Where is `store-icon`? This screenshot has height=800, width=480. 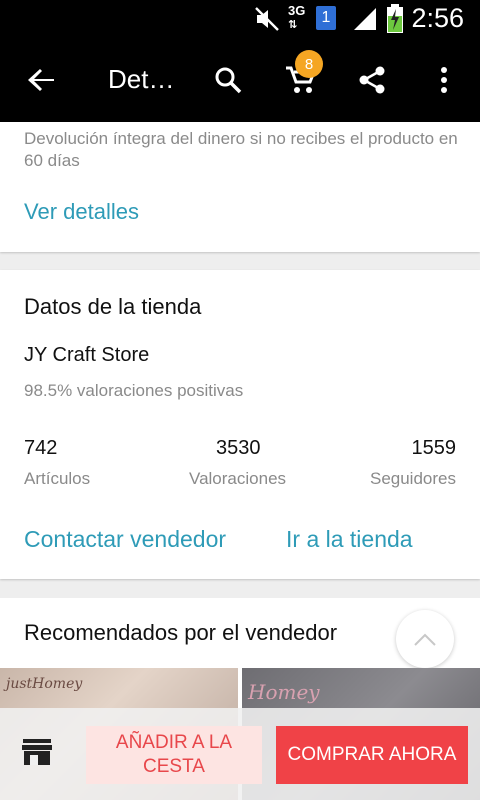
store-icon is located at coordinates (37, 752).